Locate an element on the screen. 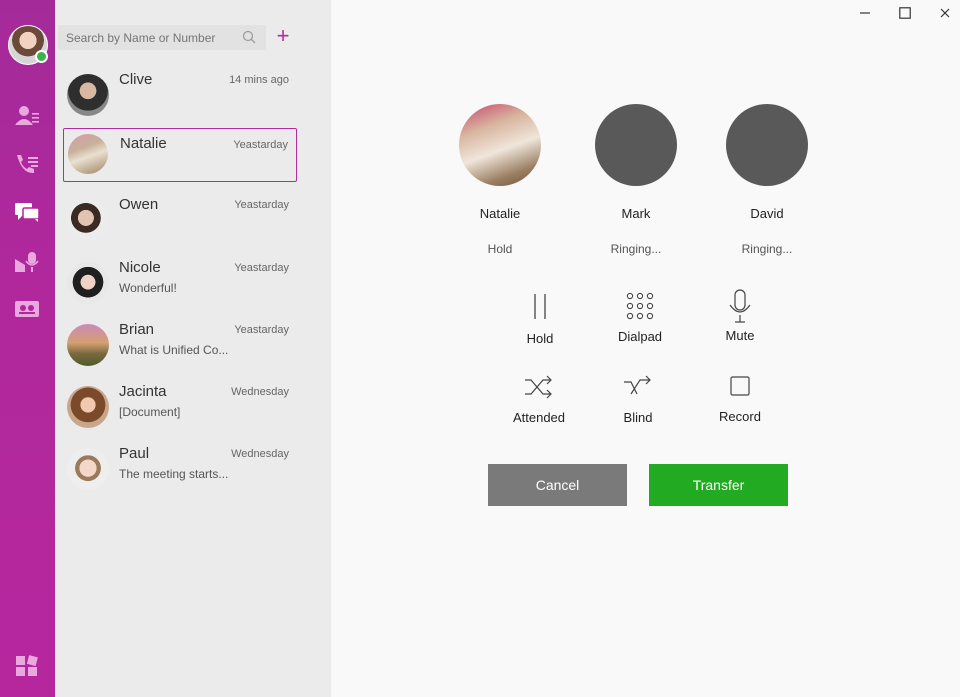  hold-button: Hold is located at coordinates (540, 318).